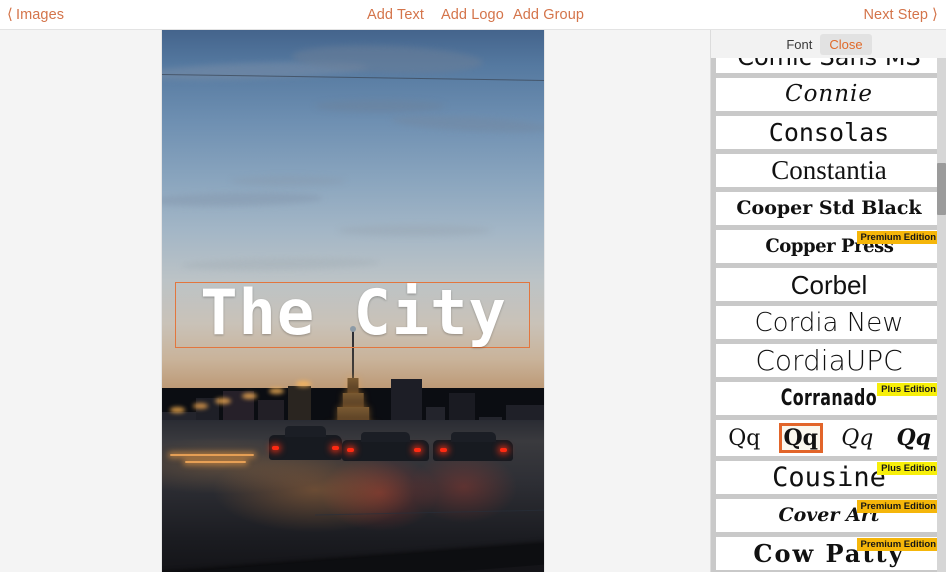 Image resolution: width=946 pixels, height=572 pixels. I want to click on cloud, so click(414, 230).